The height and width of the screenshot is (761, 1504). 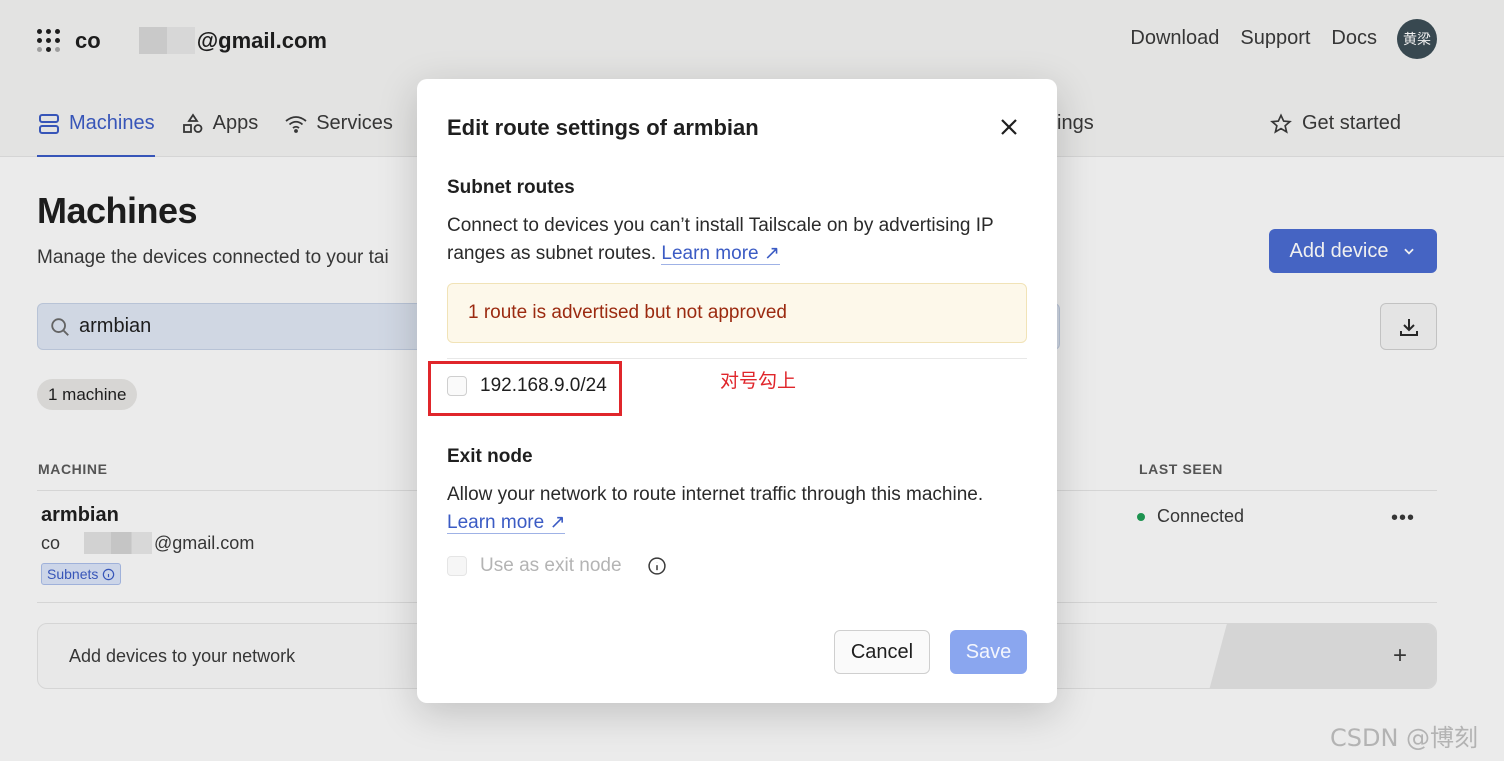 I want to click on route-warning-banner: 1 route is advertised but not approved, so click(x=737, y=313).